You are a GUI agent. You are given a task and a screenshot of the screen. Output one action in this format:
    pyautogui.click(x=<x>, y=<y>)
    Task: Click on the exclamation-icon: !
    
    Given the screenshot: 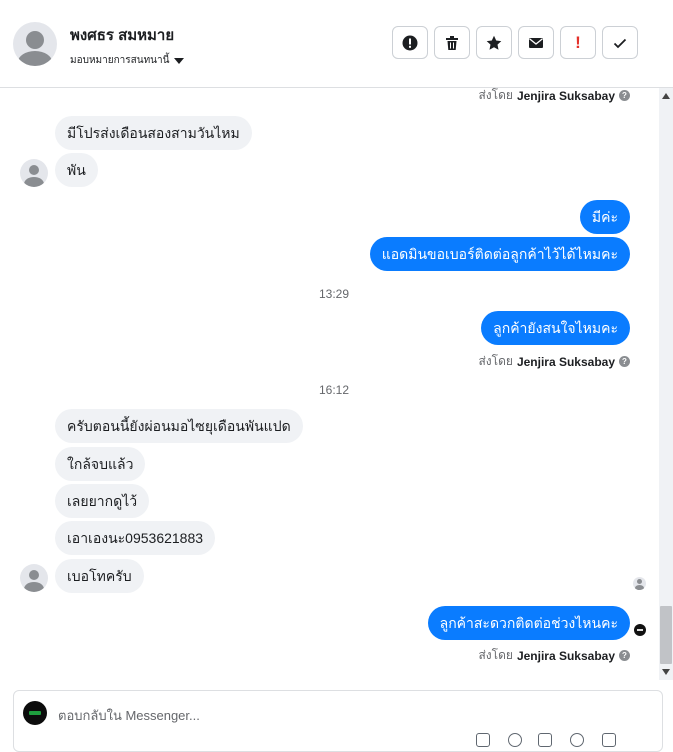 What is the action you would take?
    pyautogui.click(x=578, y=42)
    